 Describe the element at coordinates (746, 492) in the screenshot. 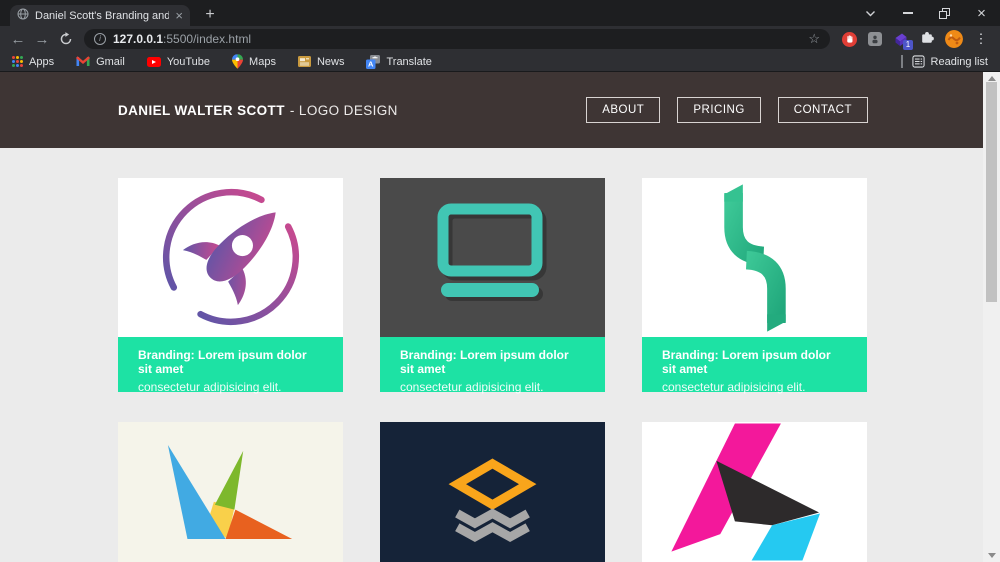

I see `letter-h-icon` at that location.